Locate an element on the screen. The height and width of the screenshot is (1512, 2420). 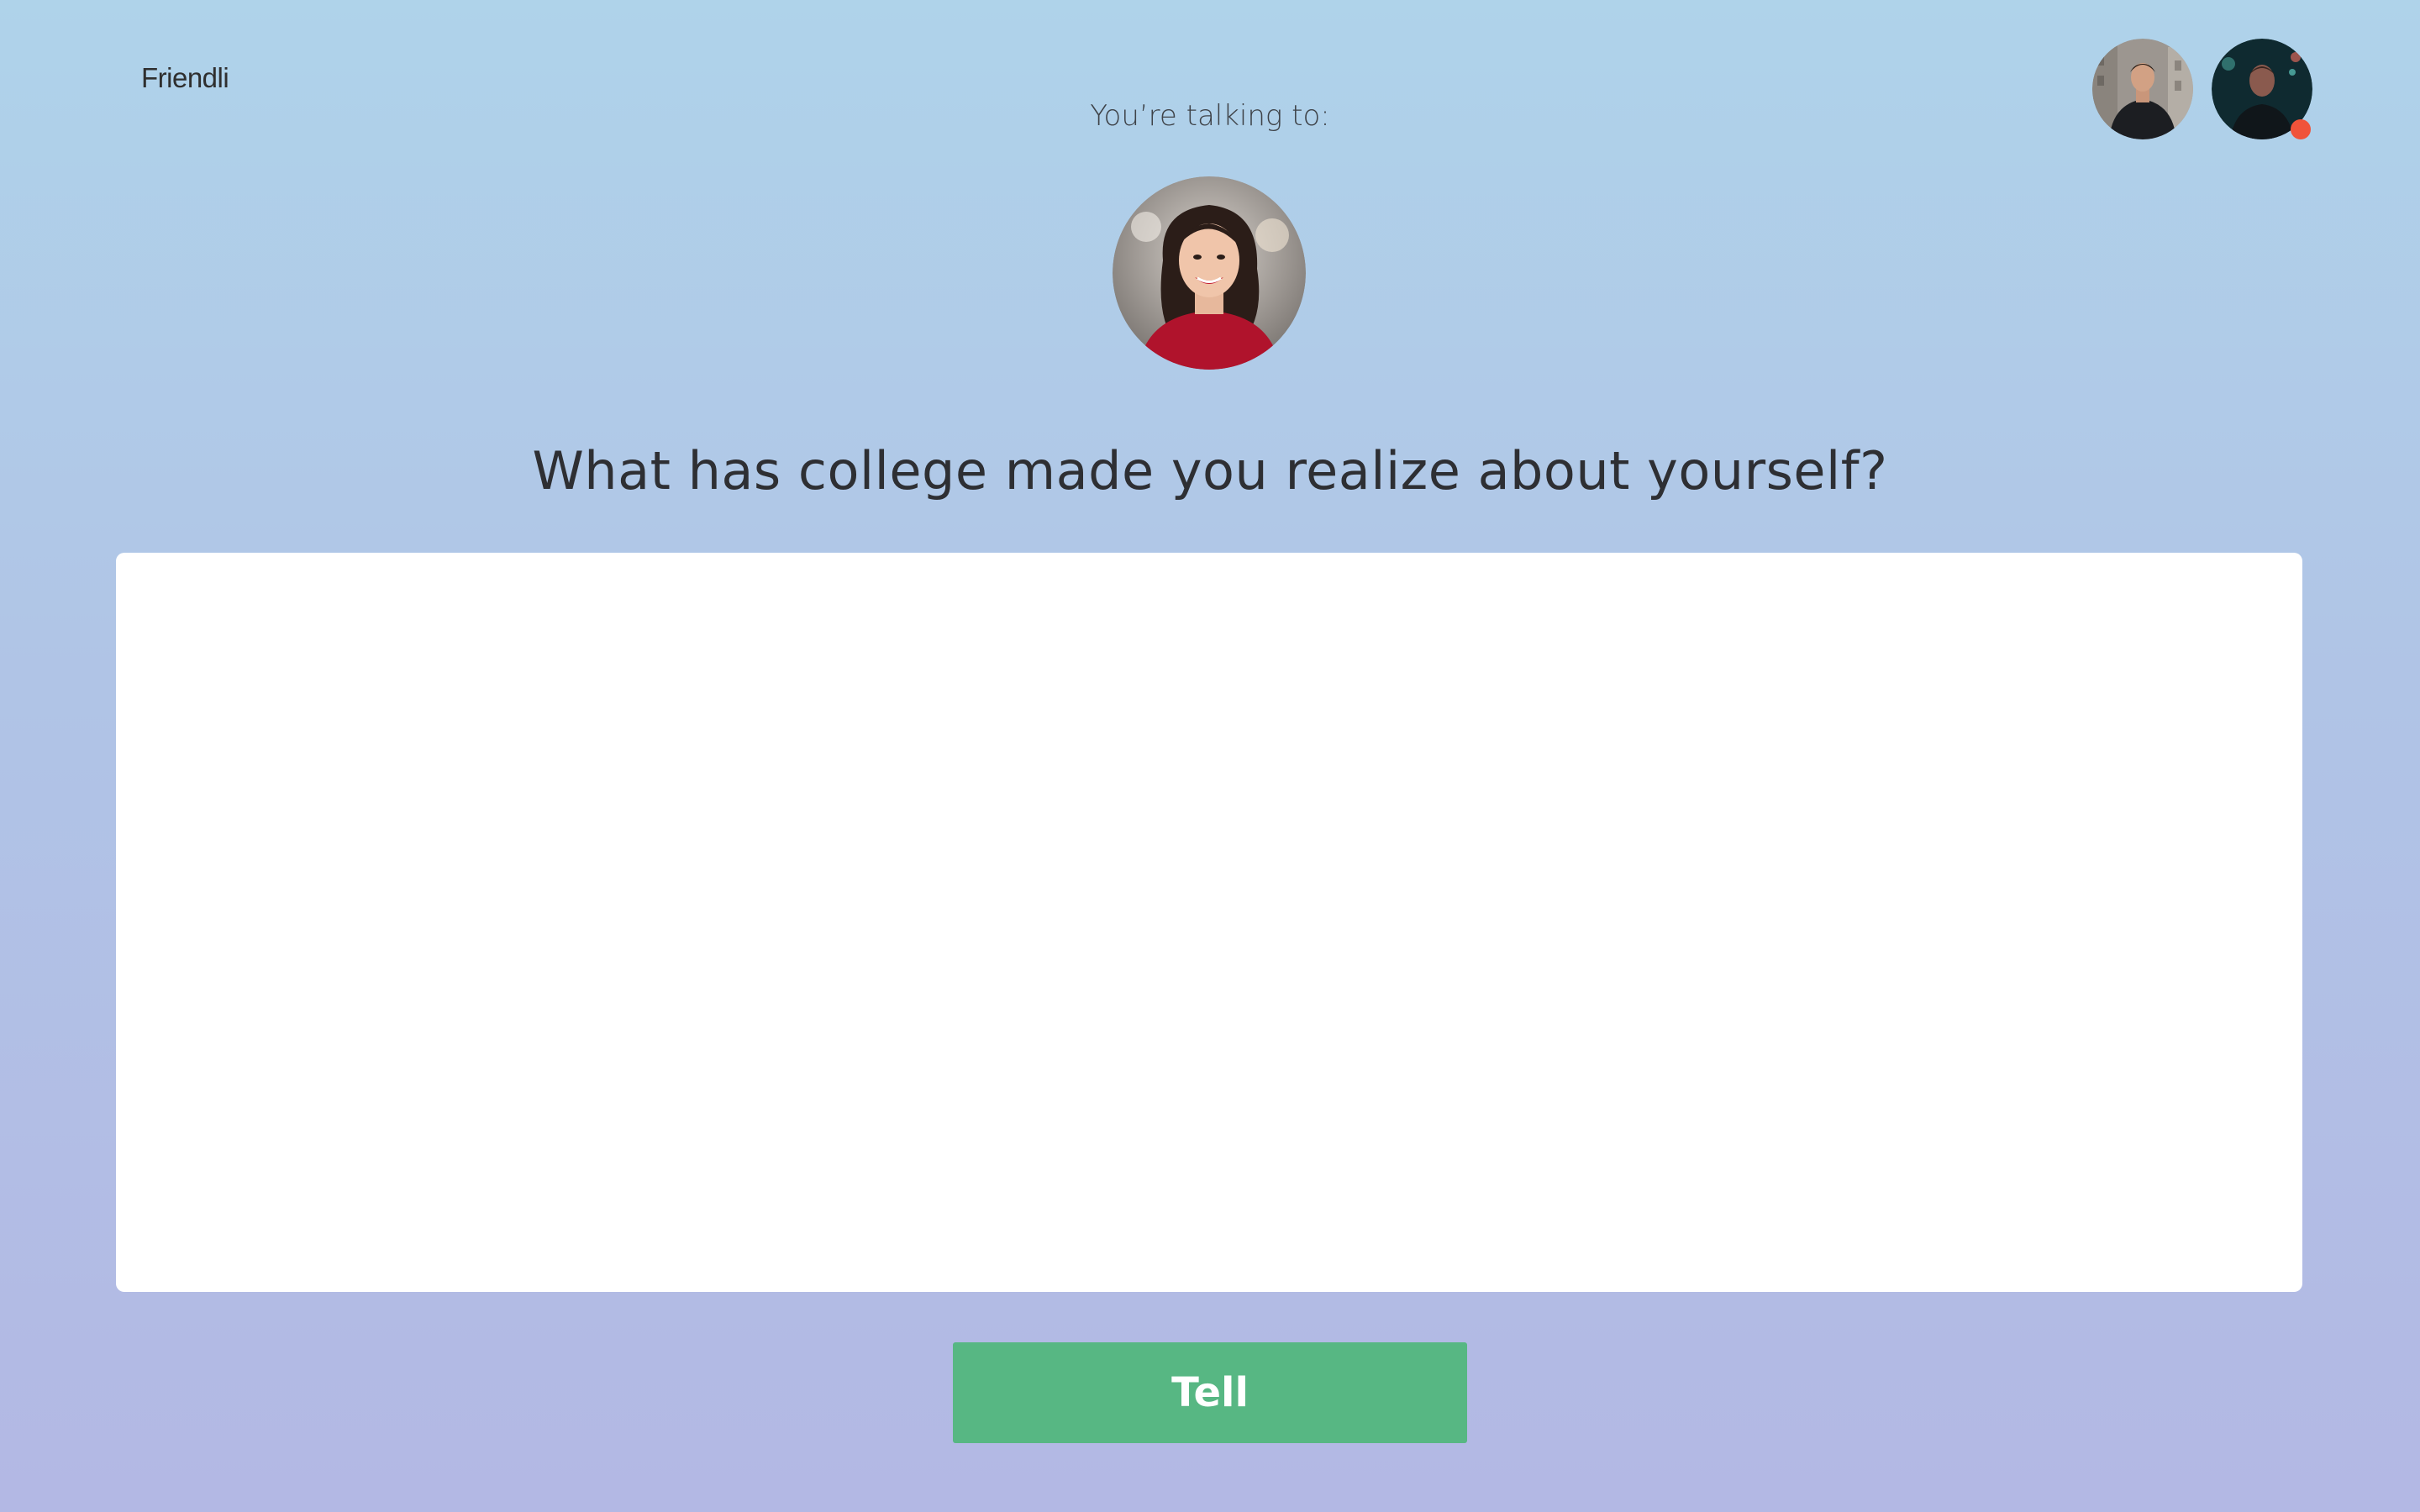
talking-to-label: You’re talking to: is located at coordinates (1210, 116).